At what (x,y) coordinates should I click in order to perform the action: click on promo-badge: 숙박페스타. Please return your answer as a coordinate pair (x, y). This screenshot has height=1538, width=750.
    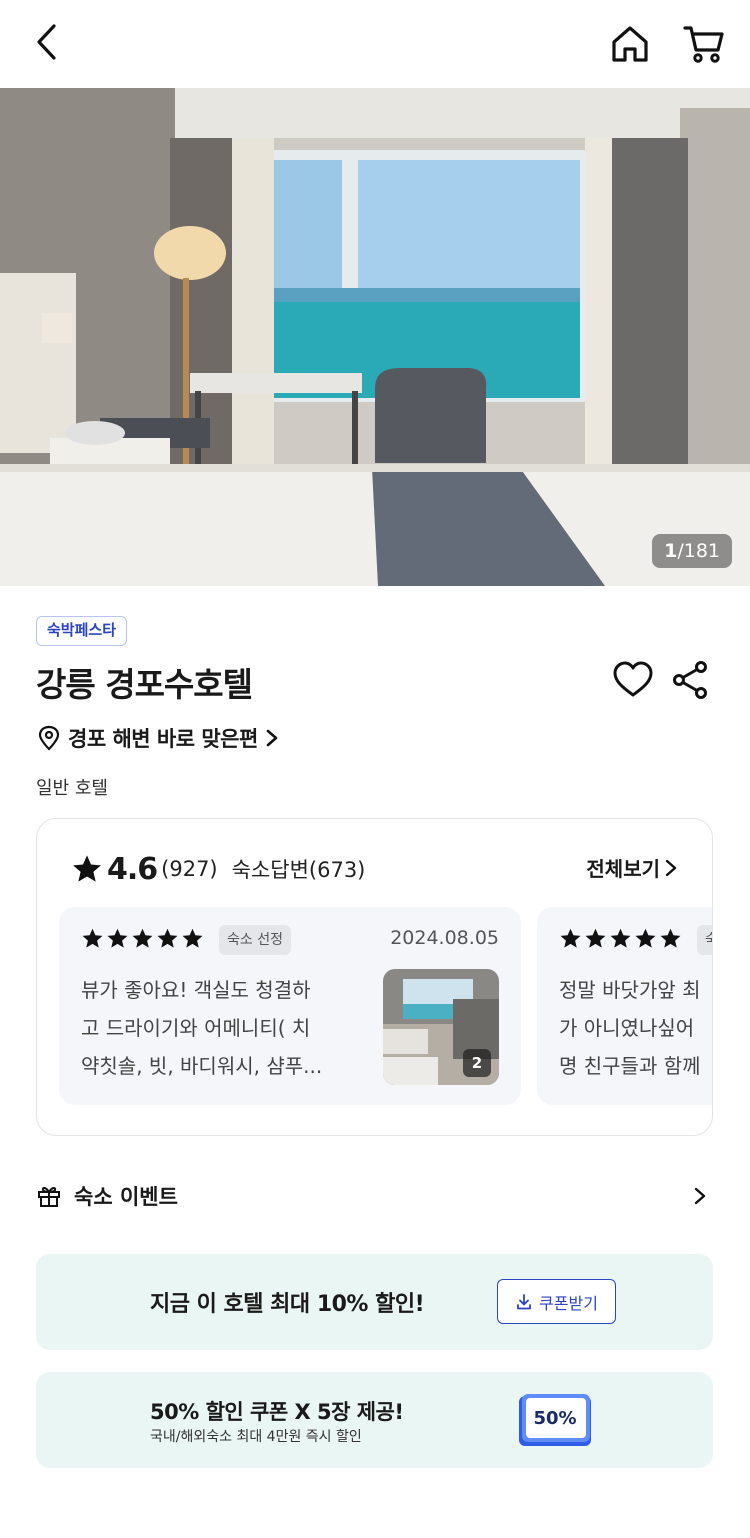
    Looking at the image, I should click on (82, 631).